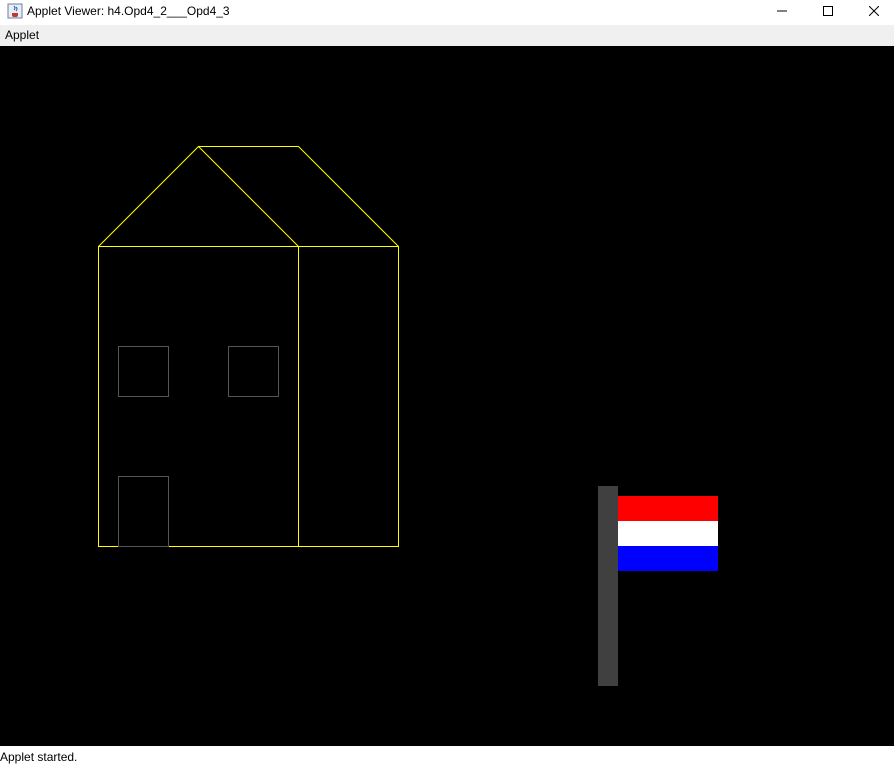 Image resolution: width=894 pixels, height=766 pixels. What do you see at coordinates (447, 756) in the screenshot?
I see `status-bar: Applet started.` at bounding box center [447, 756].